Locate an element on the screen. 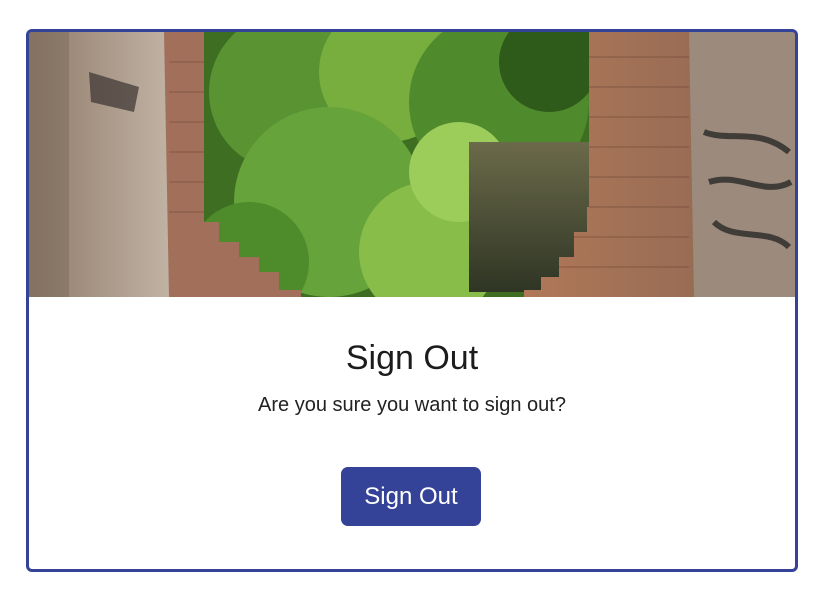 This screenshot has width=827, height=597. sign-out-button: Sign Out is located at coordinates (411, 496).